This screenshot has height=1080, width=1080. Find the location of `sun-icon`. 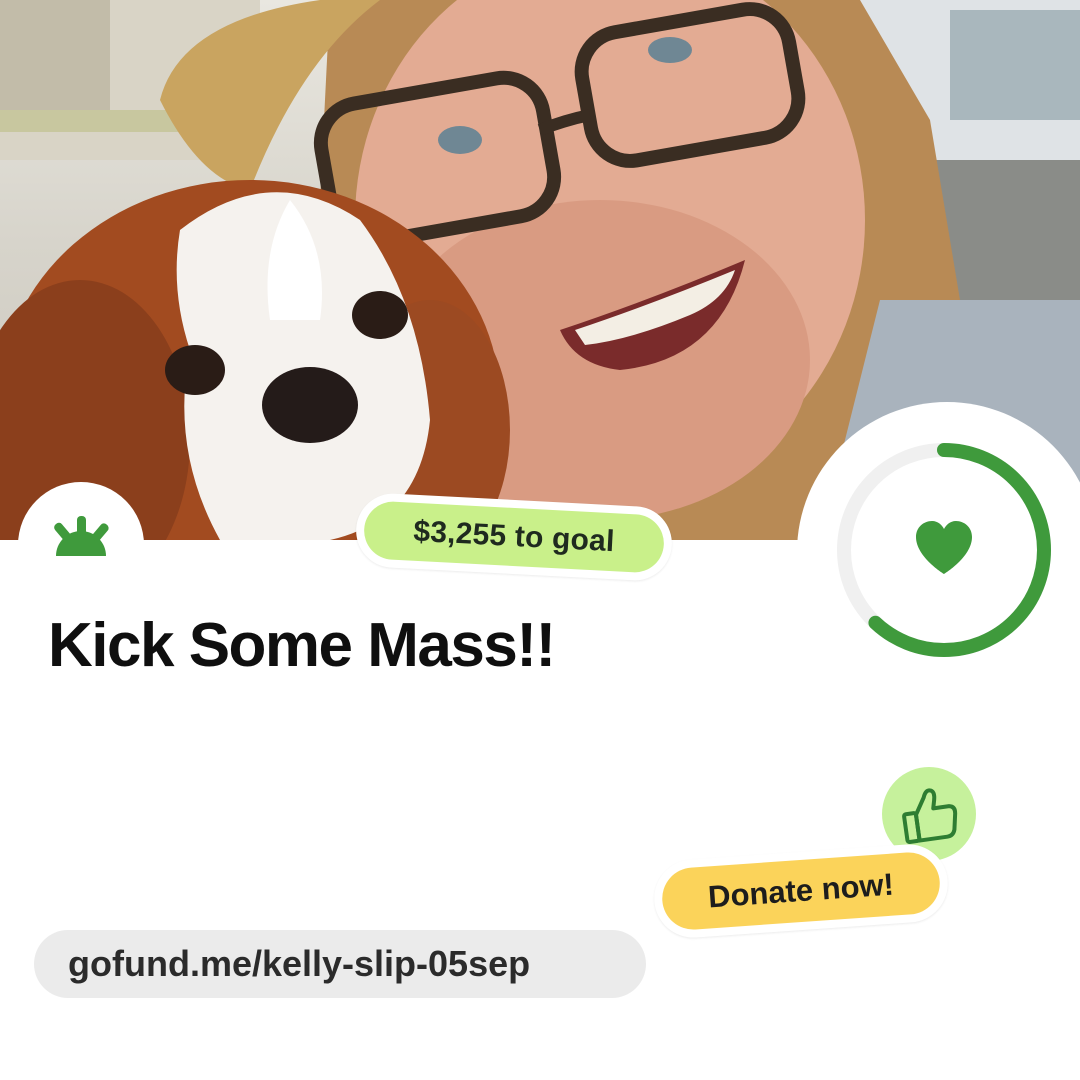

sun-icon is located at coordinates (81, 536).